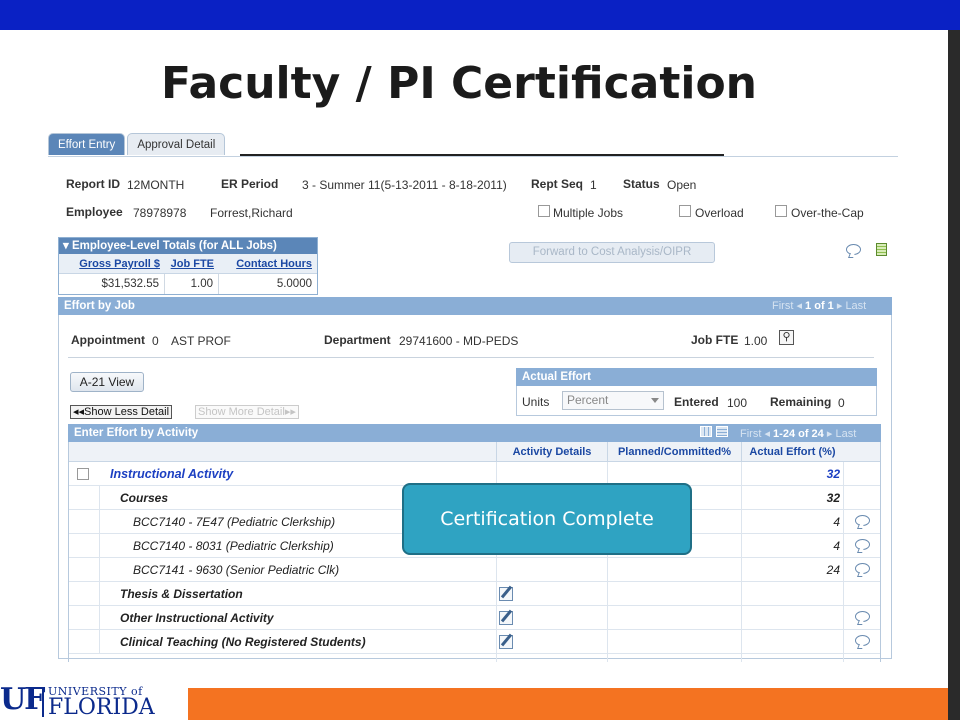 This screenshot has height=720, width=960. What do you see at coordinates (782, 306) in the screenshot?
I see `job-nav-first: First` at bounding box center [782, 306].